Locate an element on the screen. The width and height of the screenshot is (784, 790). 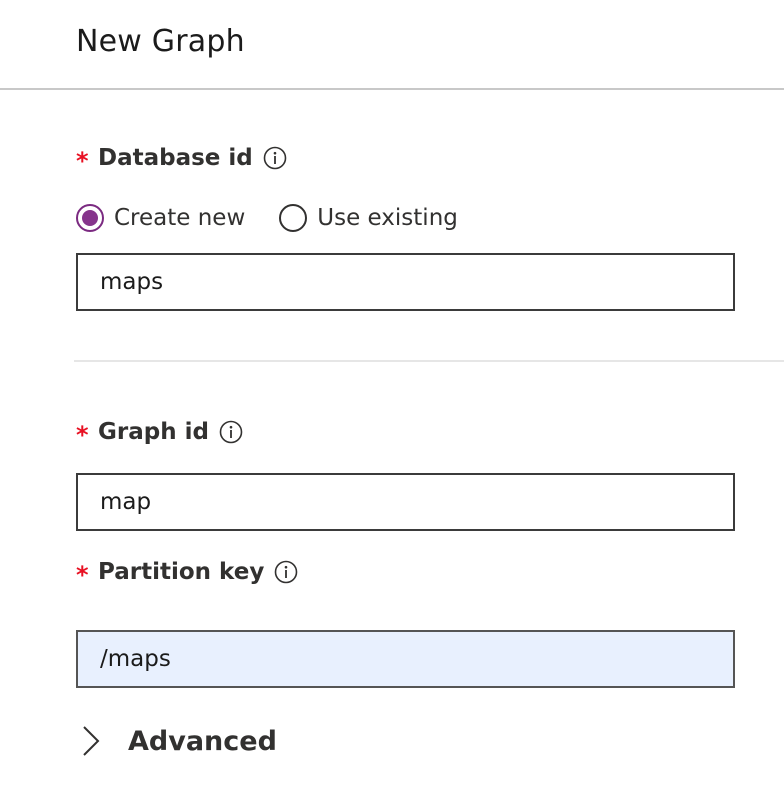
use-existing-radio-label: Use existing is located at coordinates (387, 218).